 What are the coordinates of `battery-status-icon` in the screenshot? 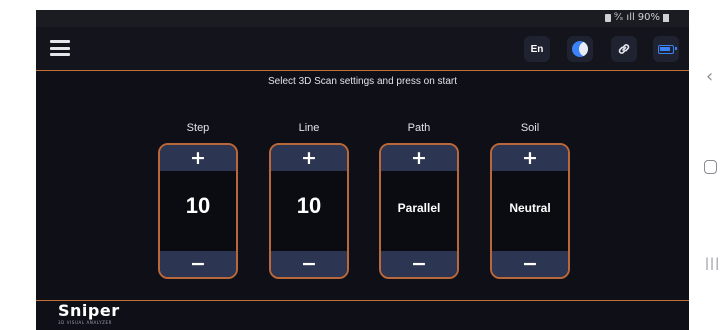 It's located at (666, 17).